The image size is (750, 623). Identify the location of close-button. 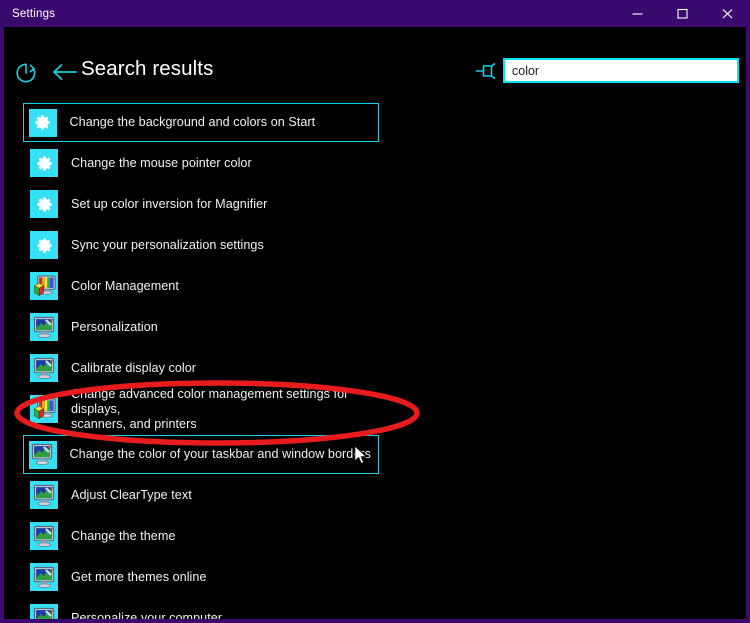
(727, 13).